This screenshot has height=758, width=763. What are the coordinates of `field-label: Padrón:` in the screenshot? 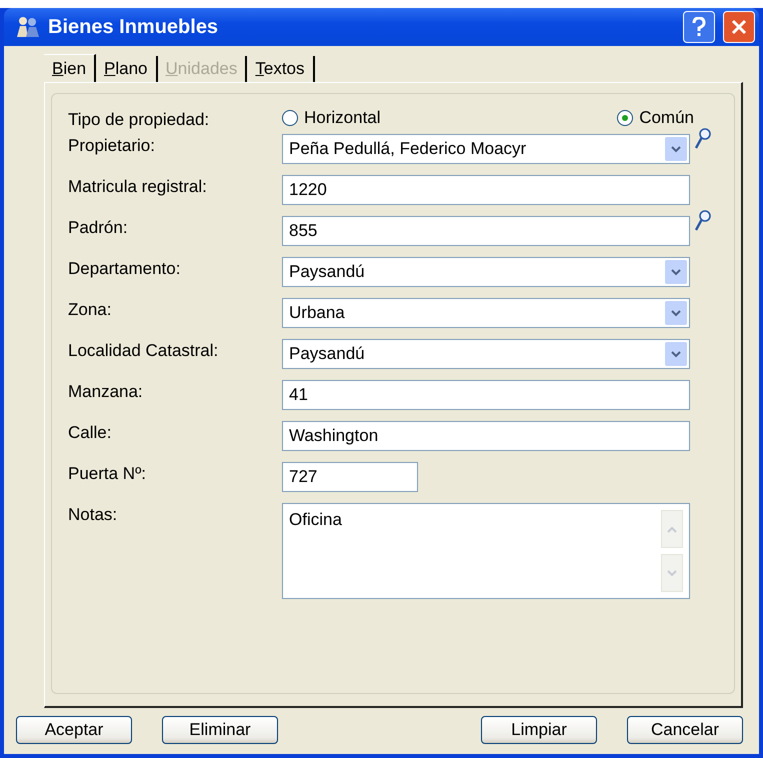 It's located at (98, 227).